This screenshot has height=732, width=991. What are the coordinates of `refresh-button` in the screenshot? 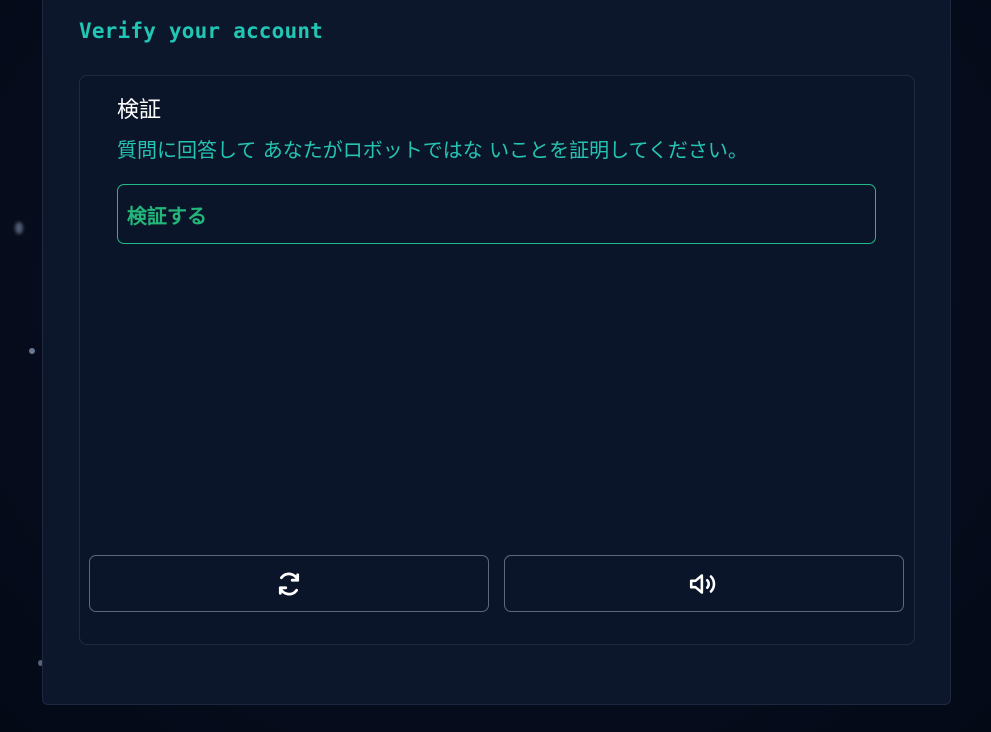 It's located at (289, 583).